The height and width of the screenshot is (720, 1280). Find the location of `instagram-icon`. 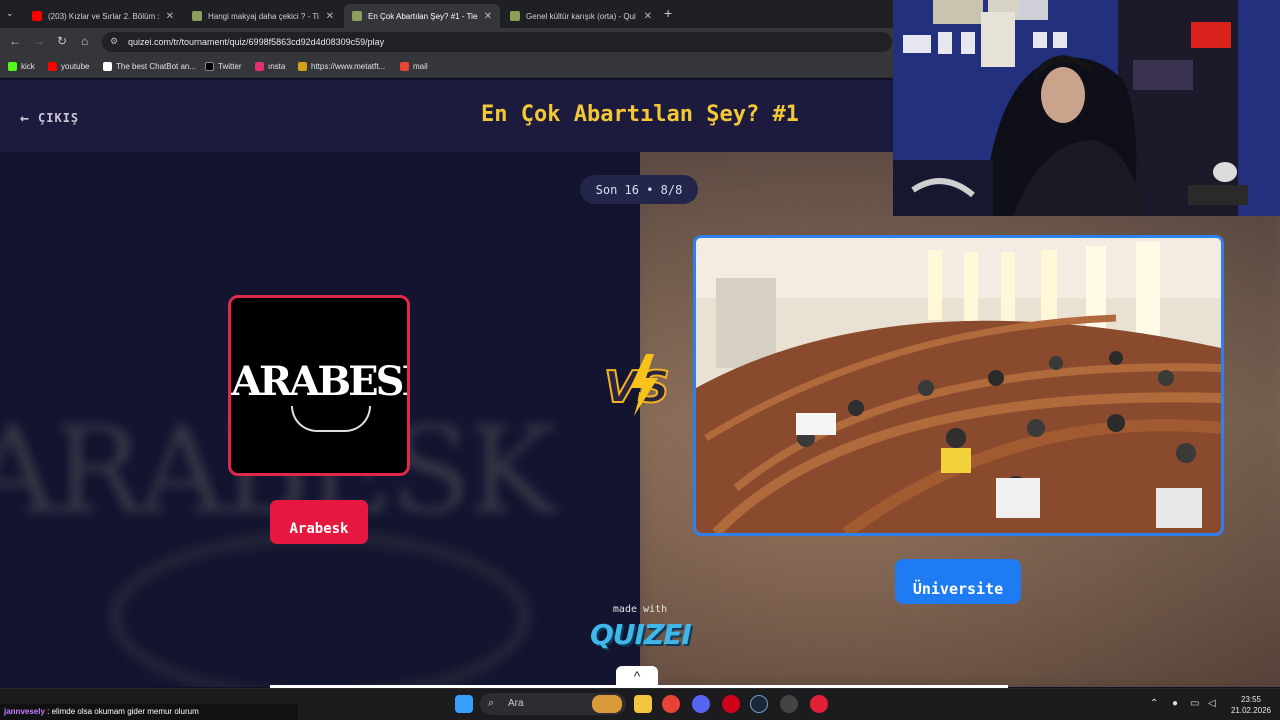

instagram-icon is located at coordinates (259, 66).